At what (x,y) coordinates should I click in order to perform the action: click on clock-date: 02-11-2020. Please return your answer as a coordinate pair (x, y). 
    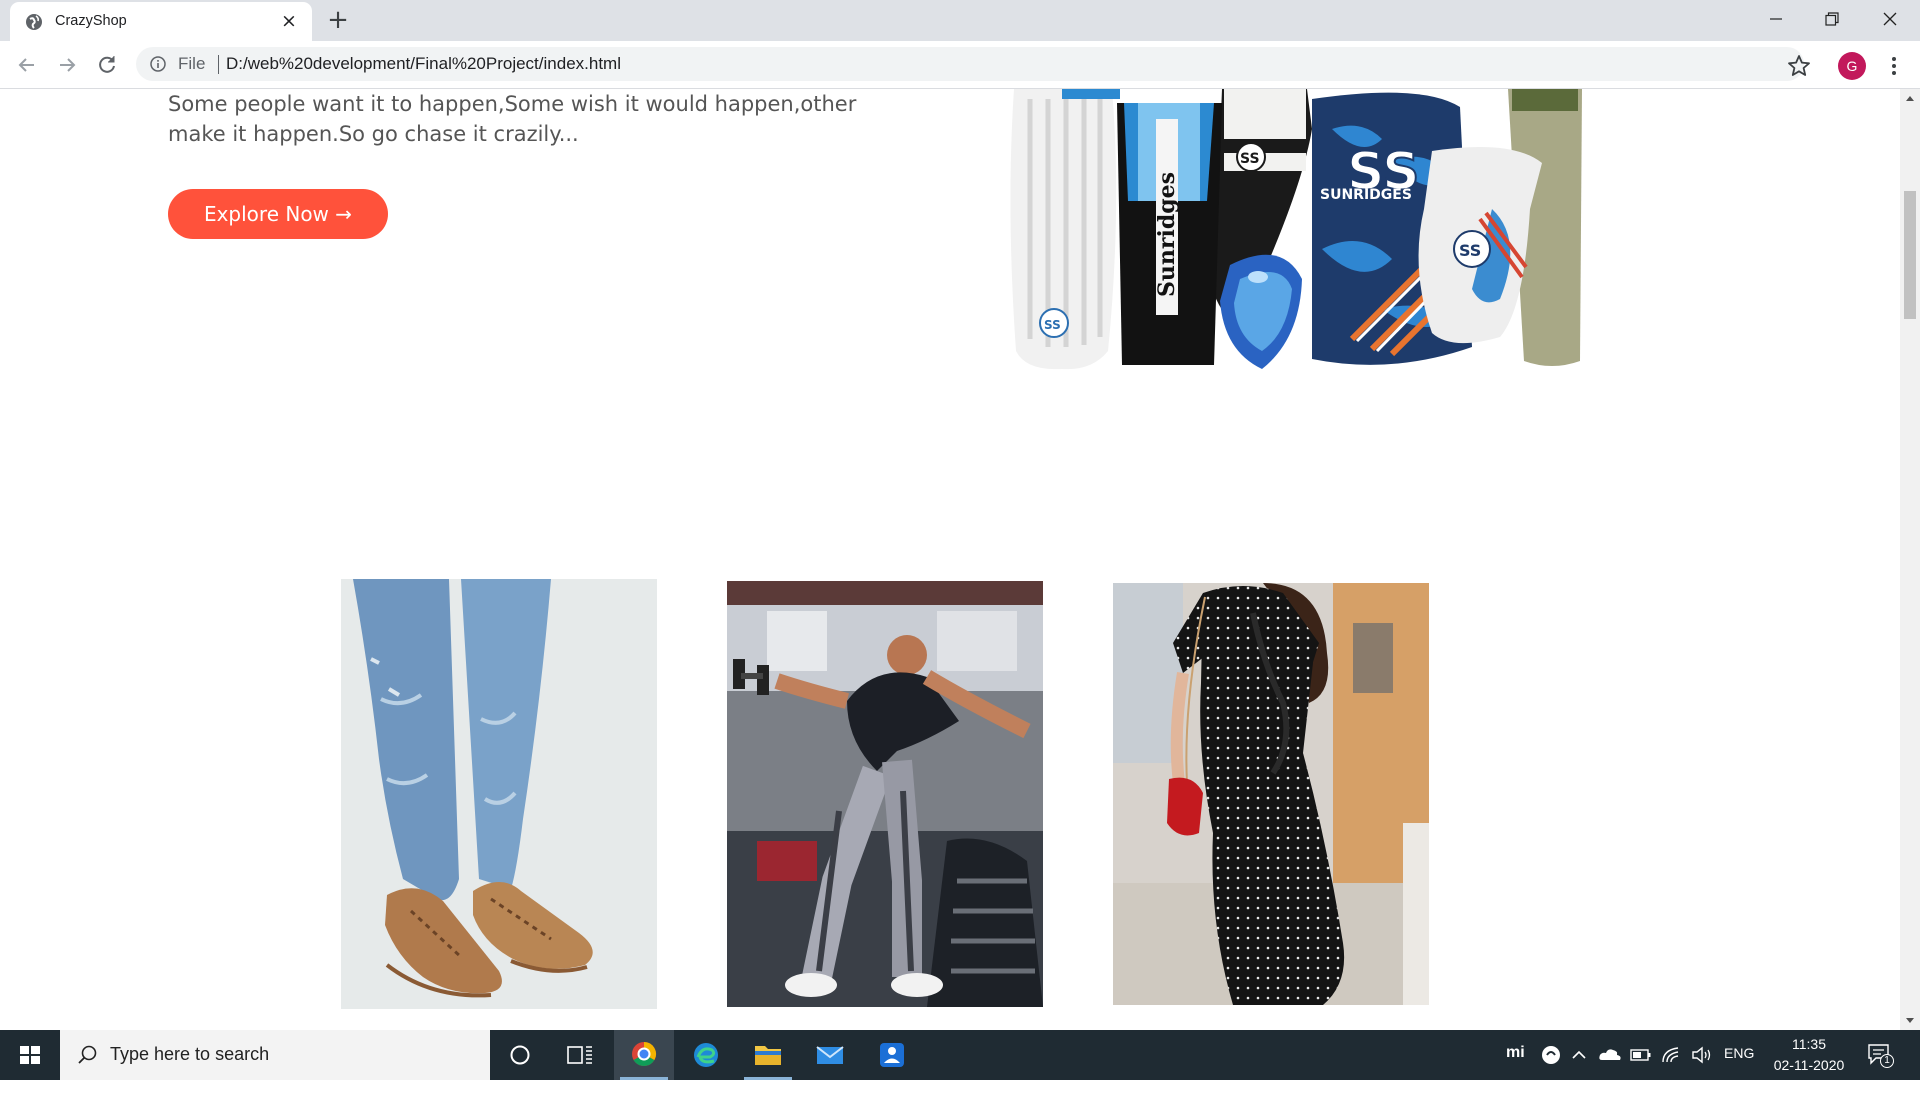
    Looking at the image, I should click on (1809, 1065).